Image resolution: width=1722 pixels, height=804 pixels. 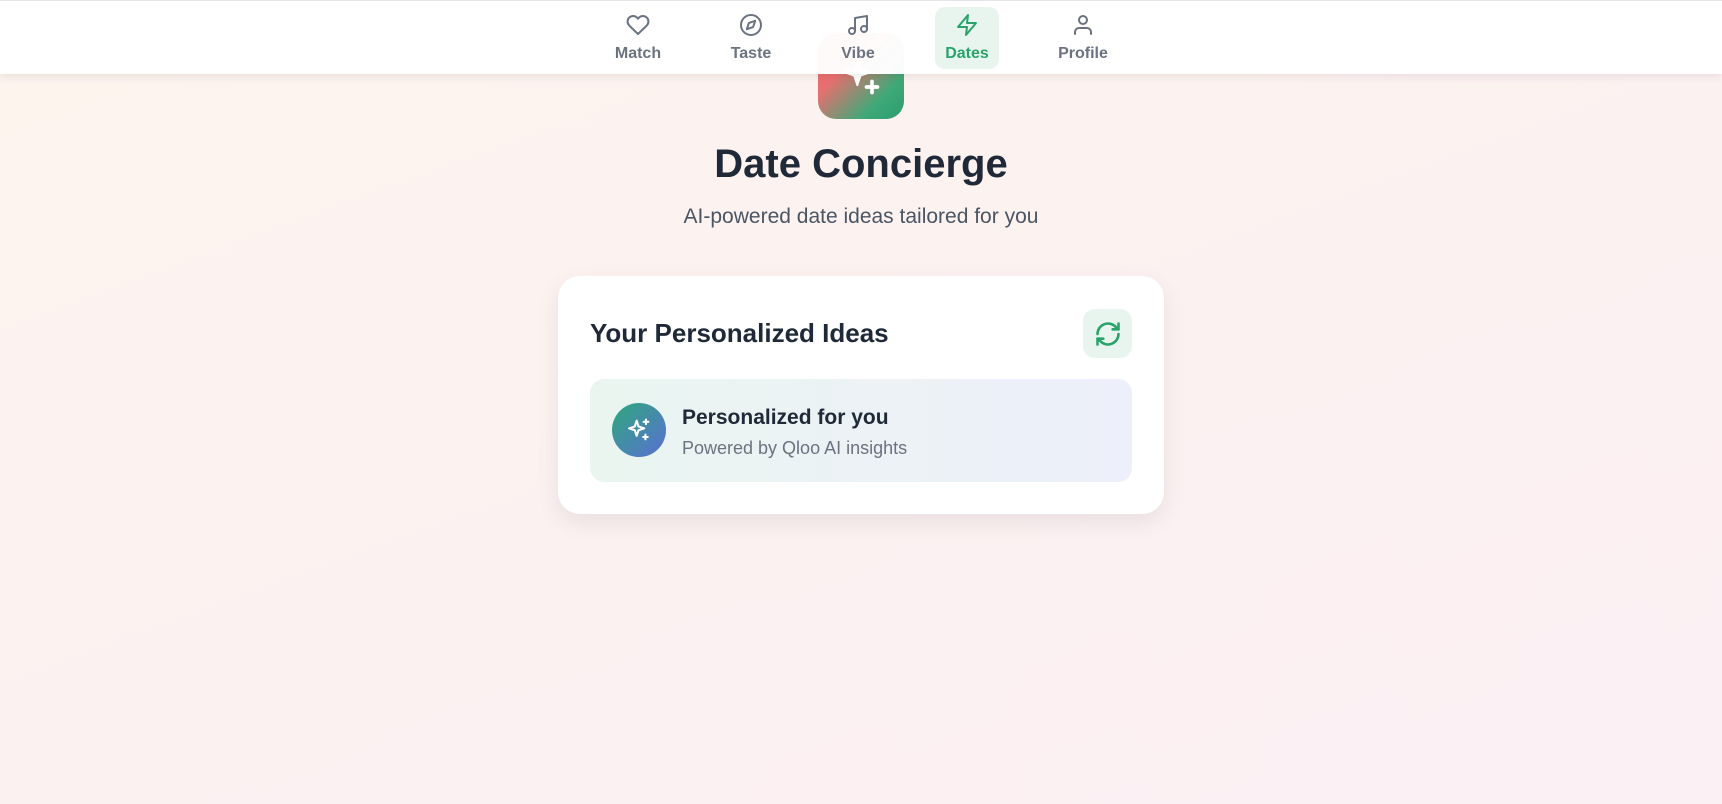 I want to click on nav-item-label: Dates, so click(x=967, y=53).